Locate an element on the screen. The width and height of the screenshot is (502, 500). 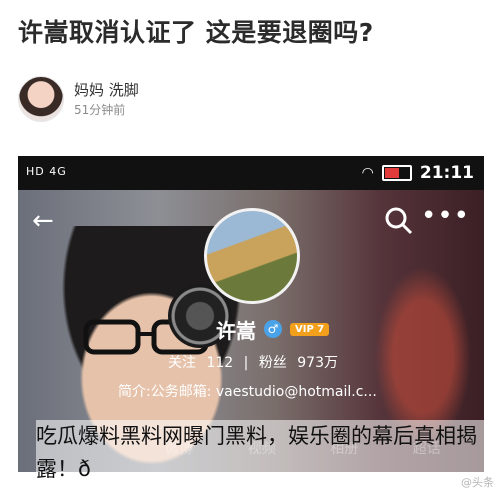
author-name: 妈妈 洗脚 is located at coordinates (106, 89).